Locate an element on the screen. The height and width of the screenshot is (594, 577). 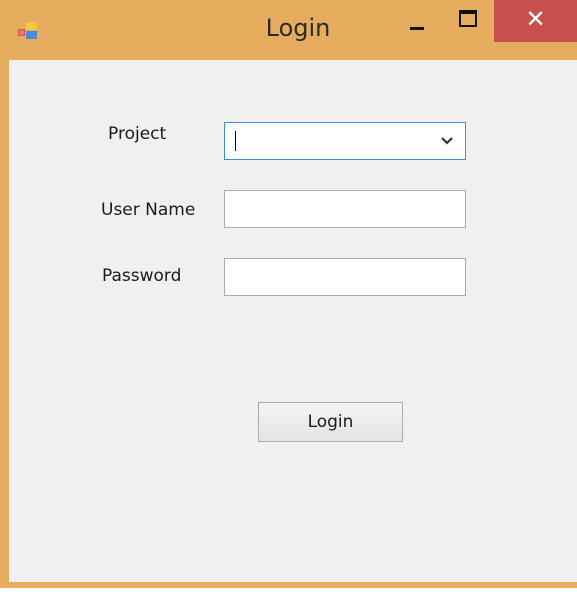
login-button: Login is located at coordinates (330, 422).